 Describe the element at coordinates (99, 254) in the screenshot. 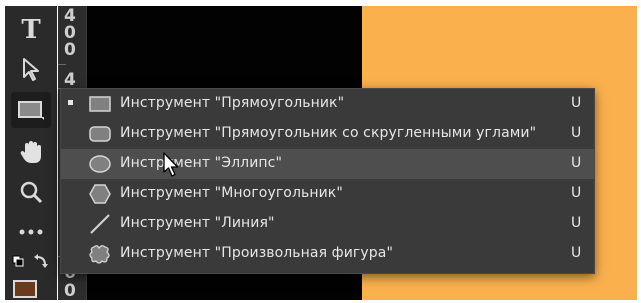

I see `custom-shape-icon` at that location.